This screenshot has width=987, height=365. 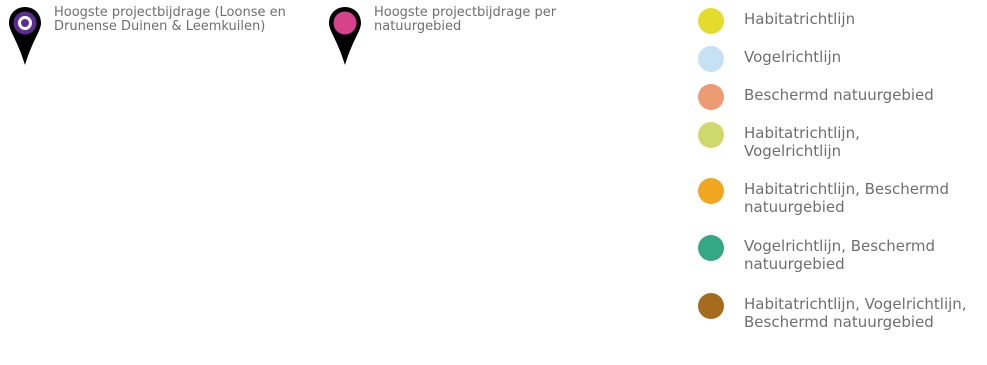 I want to click on legend-item-habitatrichtlijn: Habitatrichtlijn, so click(x=840, y=27).